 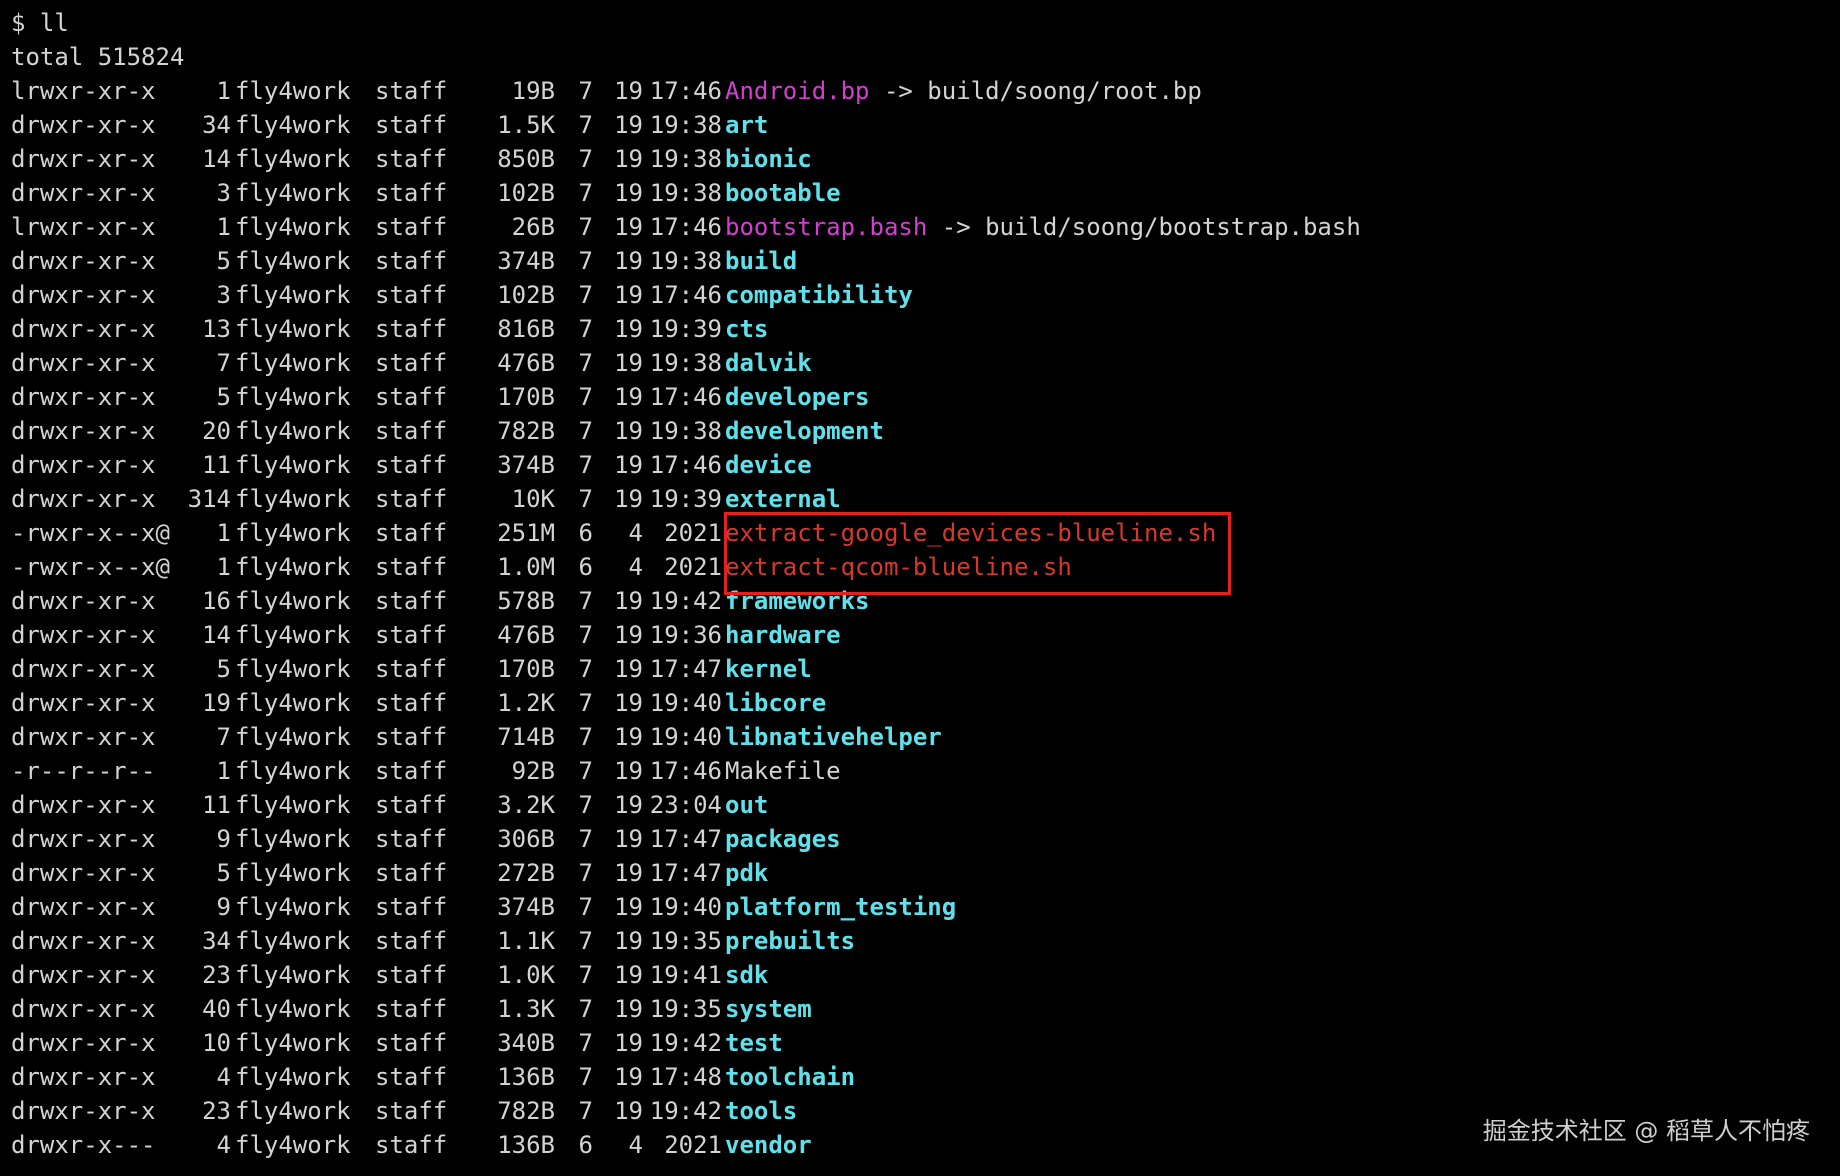 What do you see at coordinates (761, 261) in the screenshot?
I see `file-name-cell: build` at bounding box center [761, 261].